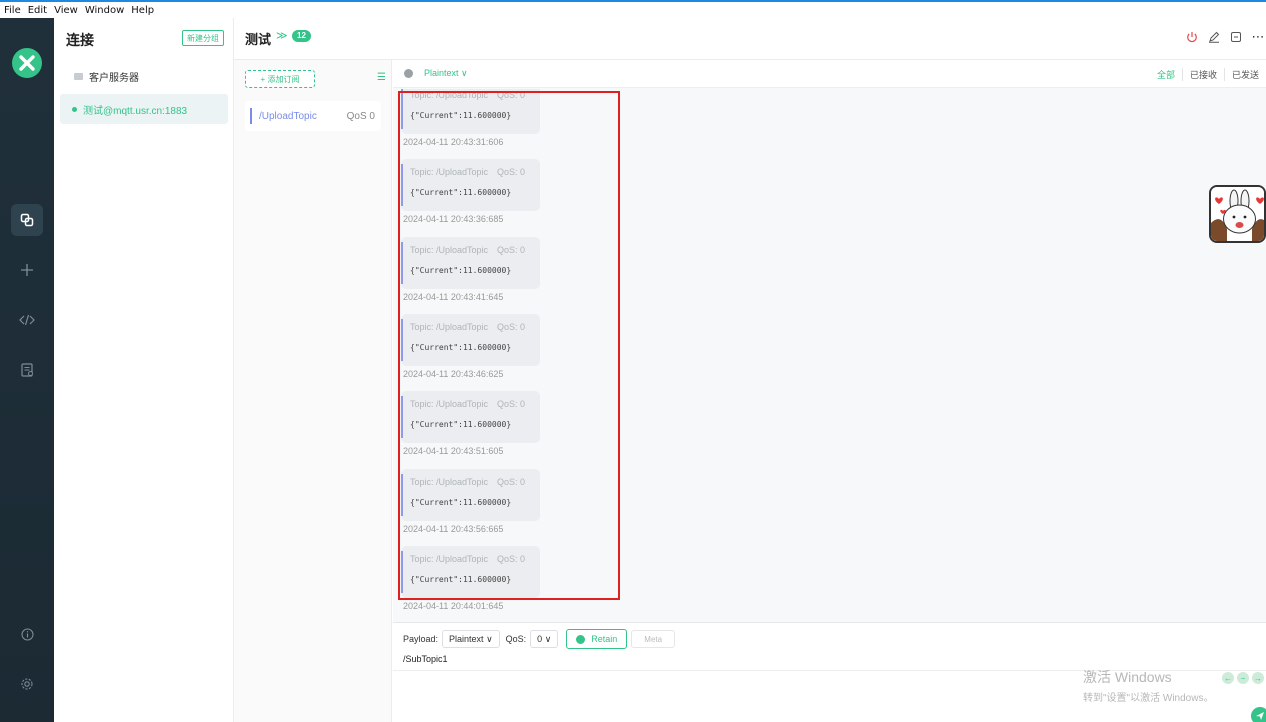 The image size is (1266, 722). What do you see at coordinates (1228, 678) in the screenshot?
I see `arrow-left-icon: ←` at bounding box center [1228, 678].